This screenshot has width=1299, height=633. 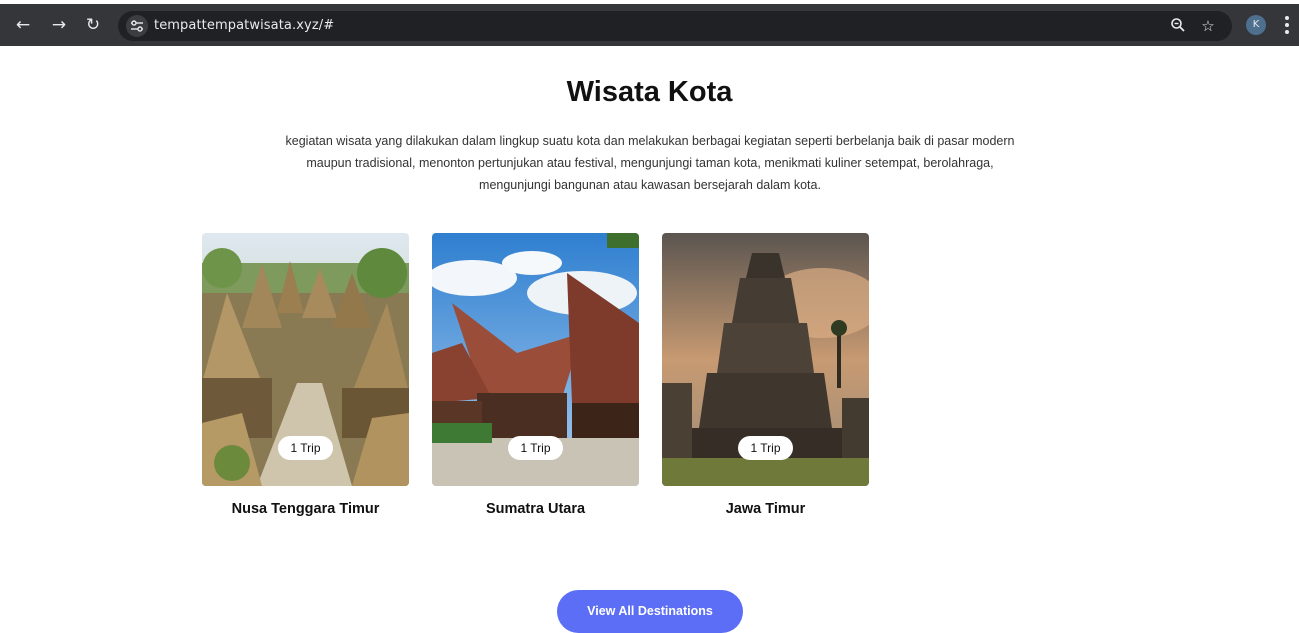 I want to click on destination-name: Jawa Timur, so click(x=765, y=509).